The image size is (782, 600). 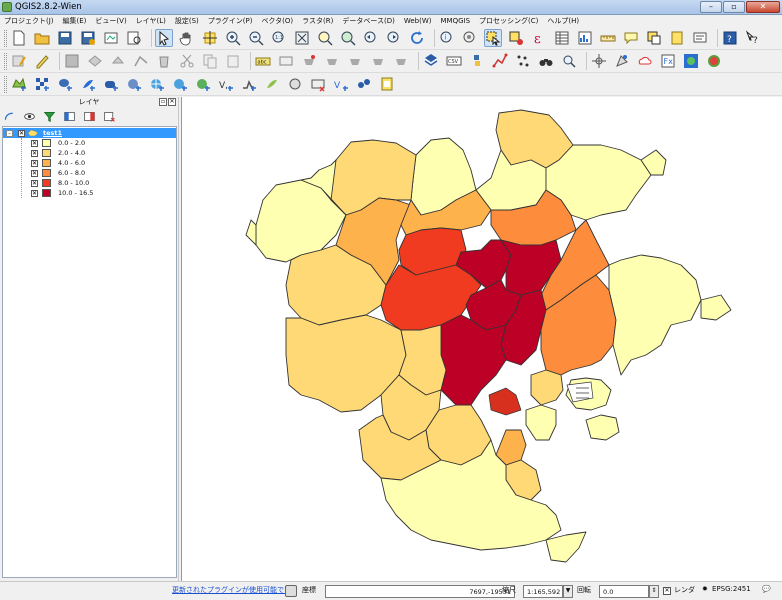 What do you see at coordinates (318, 84) in the screenshot?
I see `remove-layer-icon` at bounding box center [318, 84].